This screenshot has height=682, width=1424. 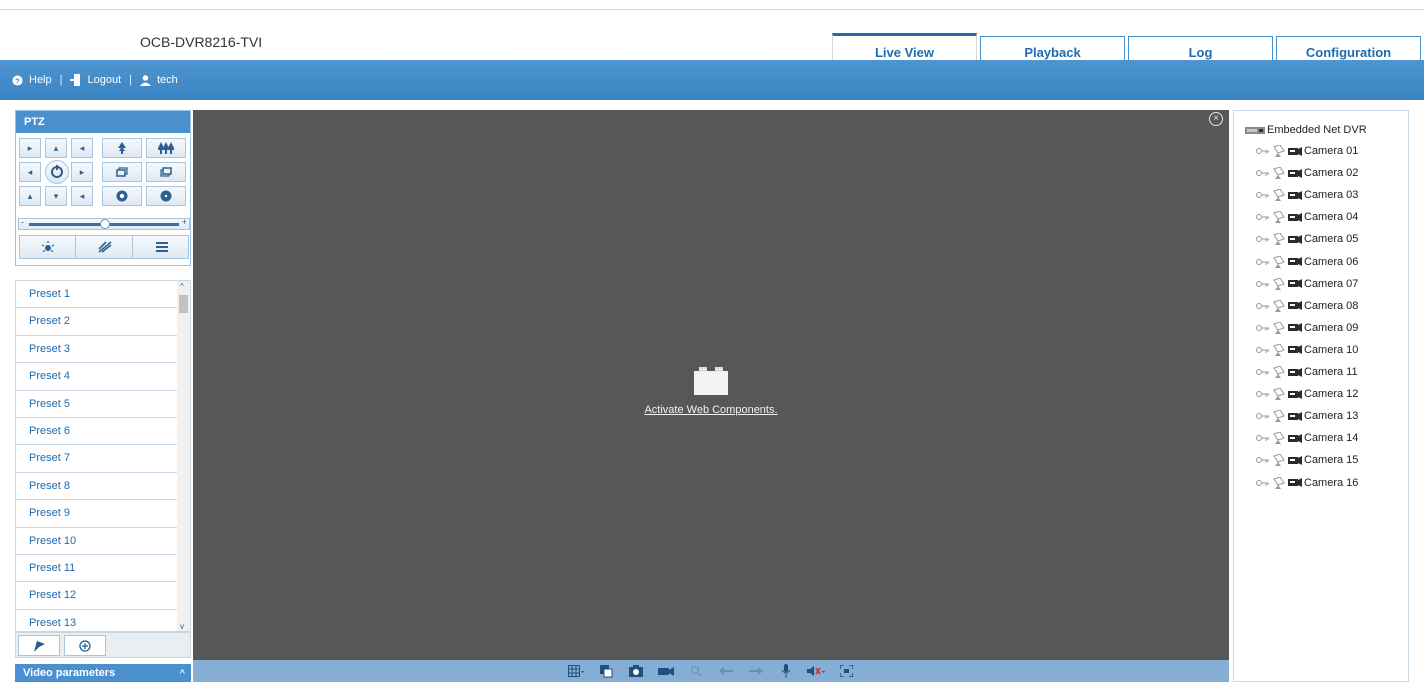 I want to click on camera-item: Camera 01, so click(x=1307, y=151).